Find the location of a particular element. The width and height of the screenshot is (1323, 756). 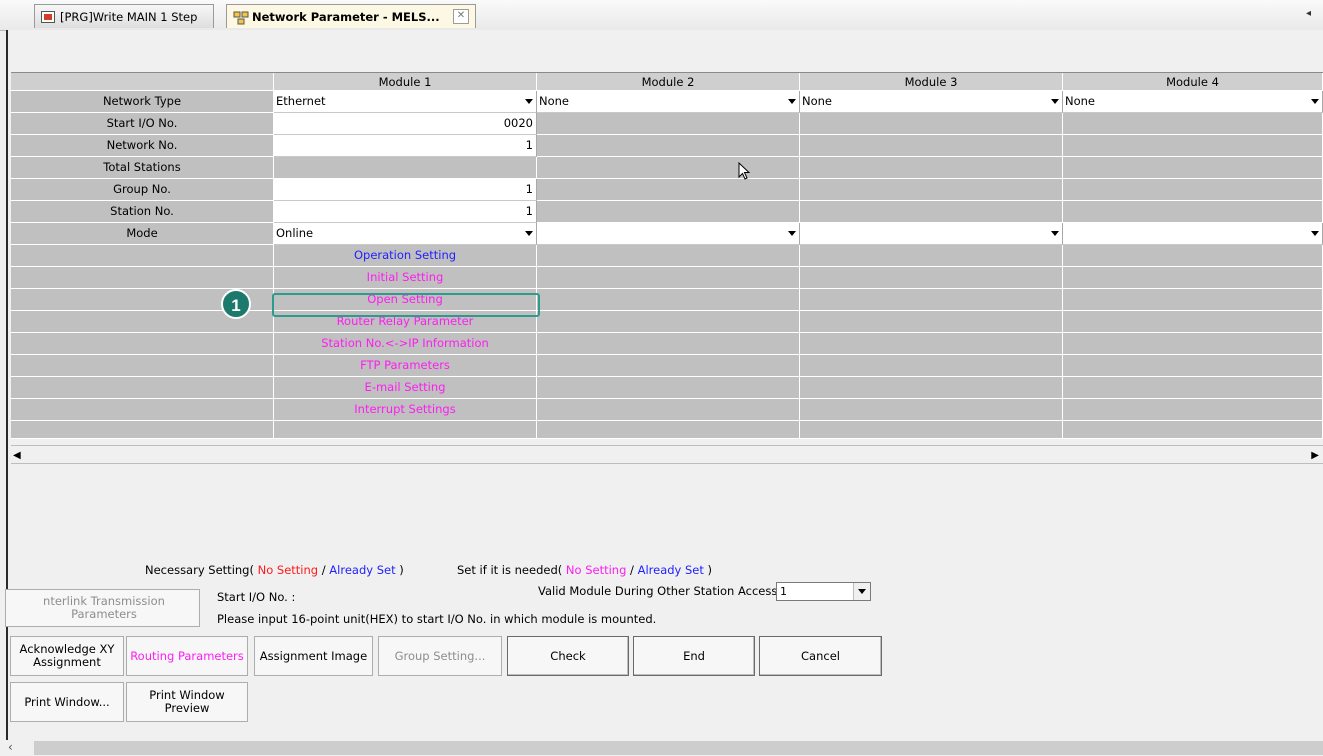

print-window-preview-button: Print Window Preview is located at coordinates (187, 702).